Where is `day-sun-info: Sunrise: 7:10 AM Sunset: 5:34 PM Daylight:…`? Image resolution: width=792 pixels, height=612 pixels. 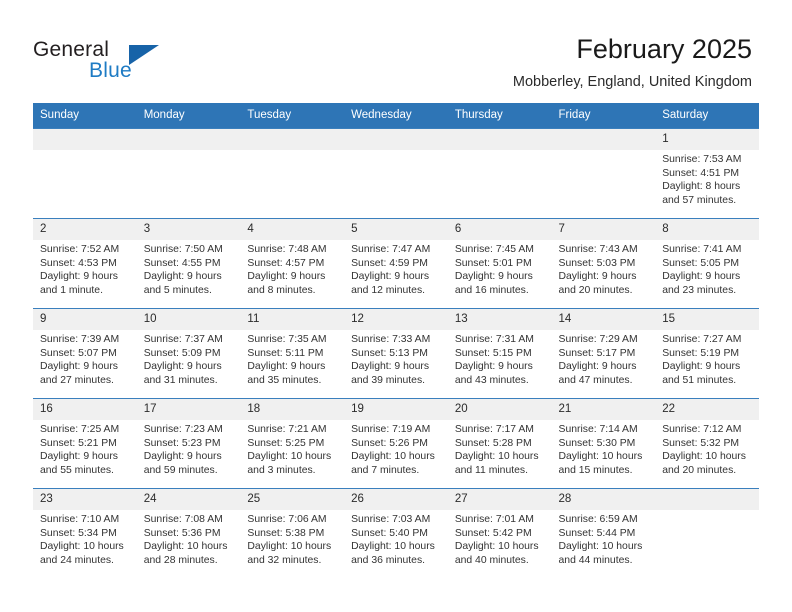
day-sun-info: Sunrise: 7:10 AM Sunset: 5:34 PM Daylight:… is located at coordinates (85, 538).